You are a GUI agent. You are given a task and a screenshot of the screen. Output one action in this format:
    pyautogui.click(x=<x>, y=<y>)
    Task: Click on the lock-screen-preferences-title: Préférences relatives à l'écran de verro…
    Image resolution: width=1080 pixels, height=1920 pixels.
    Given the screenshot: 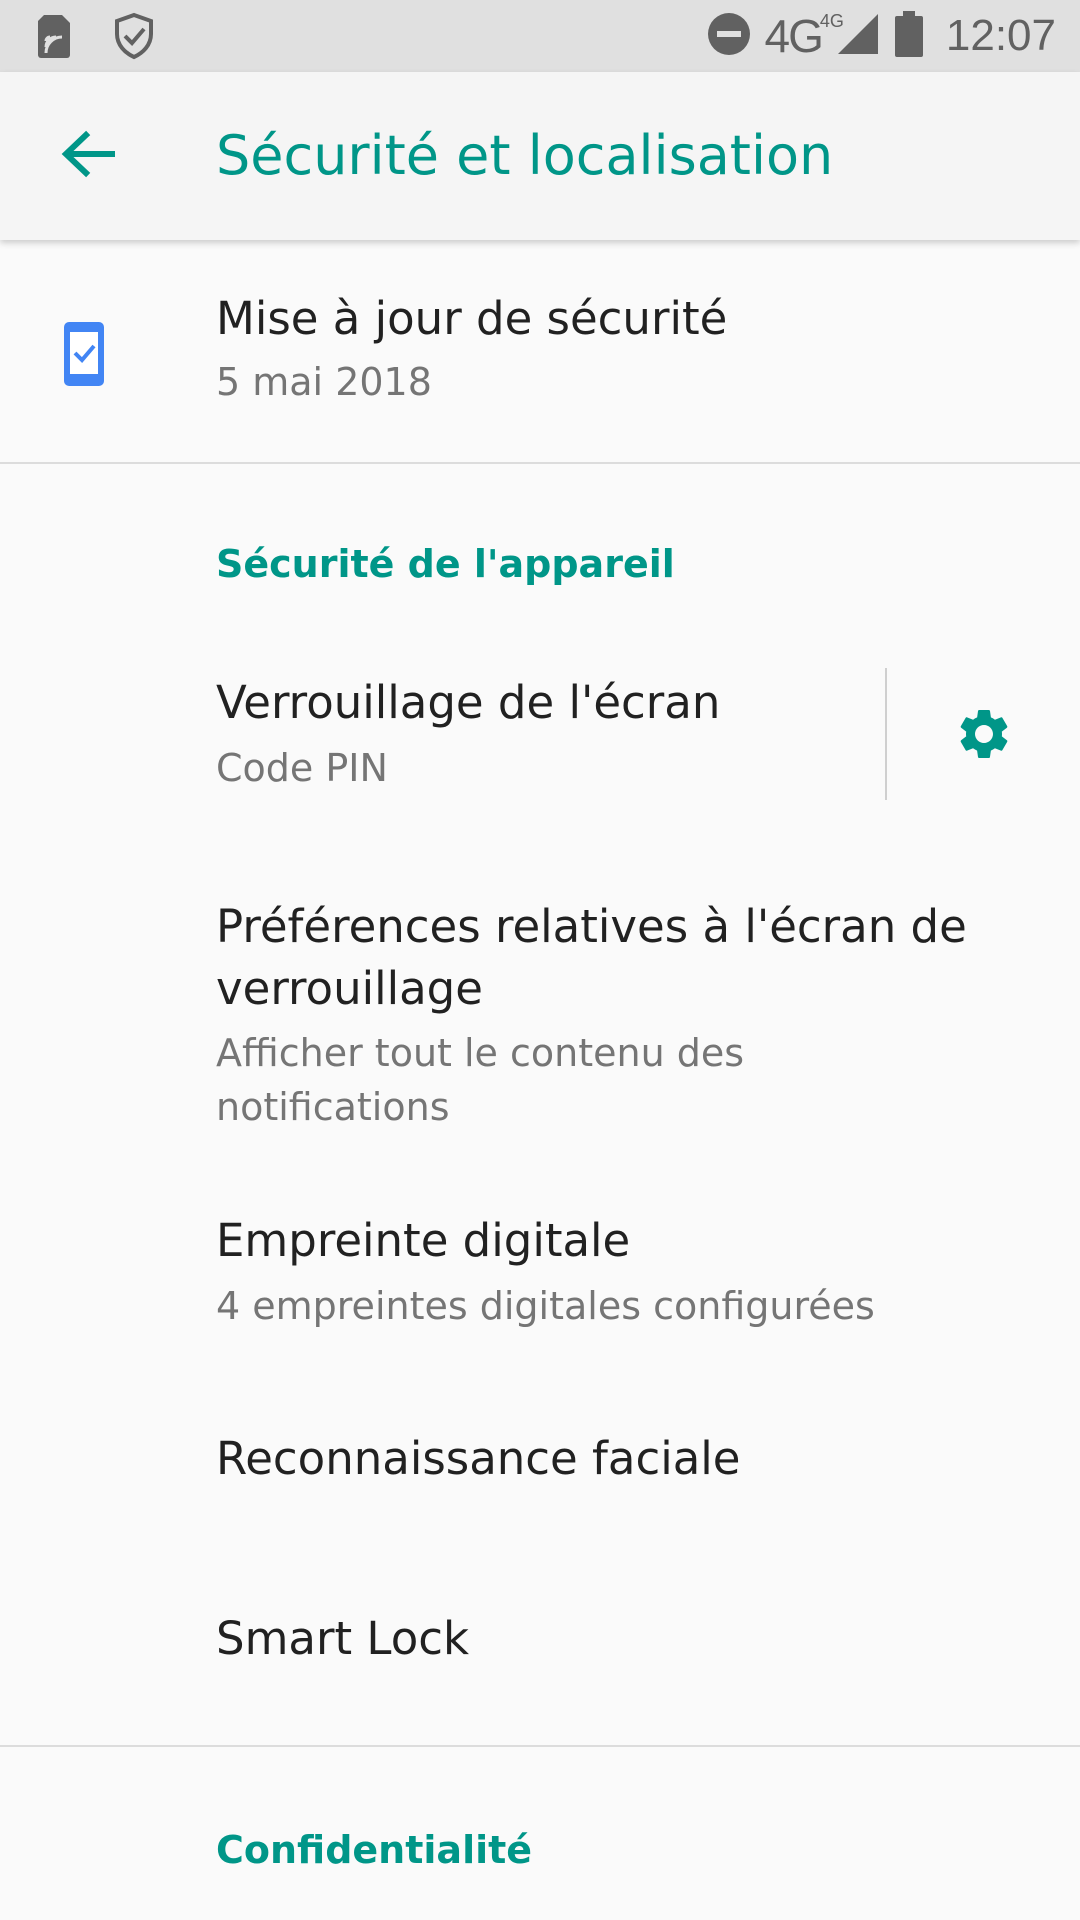 What is the action you would take?
    pyautogui.click(x=591, y=957)
    